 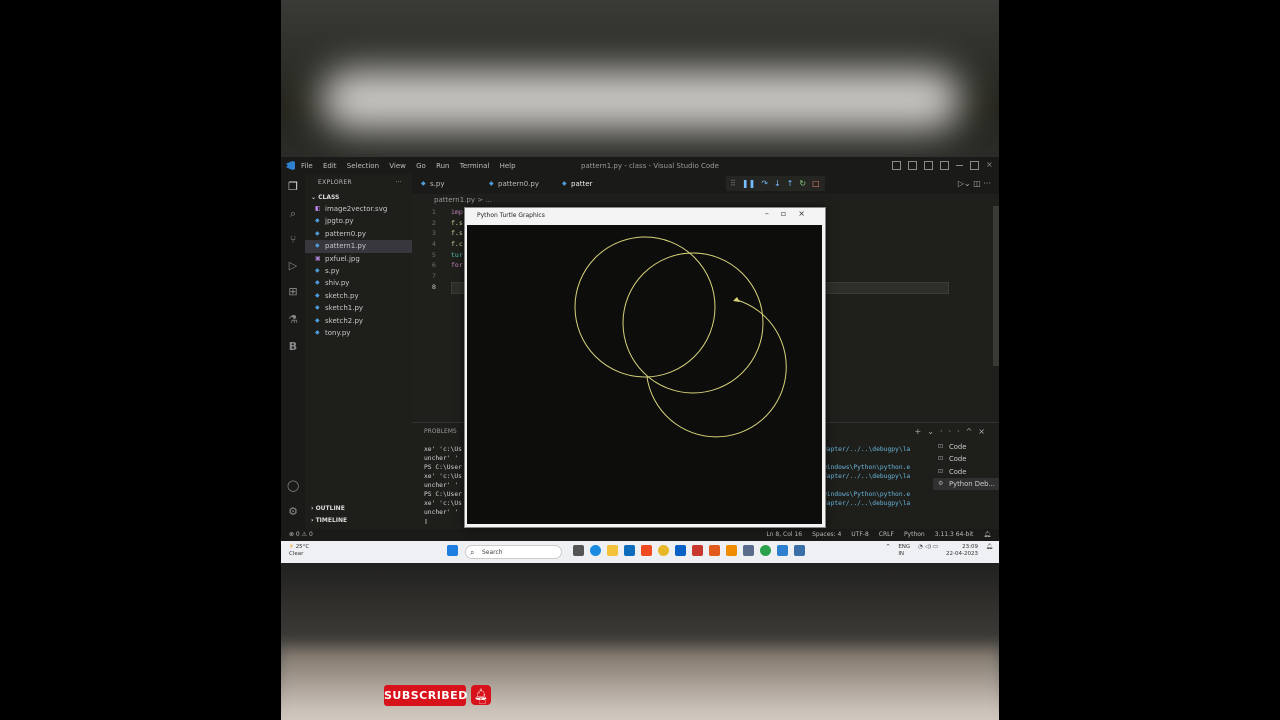 I want to click on file-item: ◆ jpgto.py, so click(x=358, y=221).